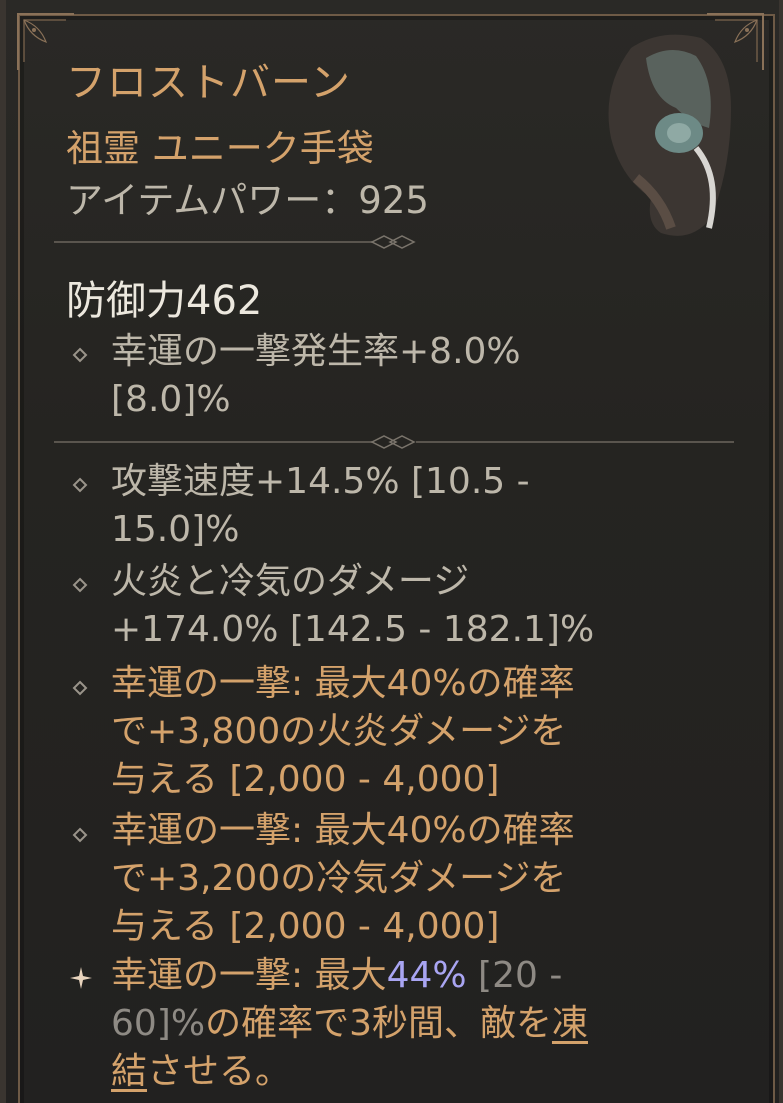 This screenshot has width=783, height=1103. I want to click on unique-power-prefix: 幸運の一撃: 最大, so click(249, 975).